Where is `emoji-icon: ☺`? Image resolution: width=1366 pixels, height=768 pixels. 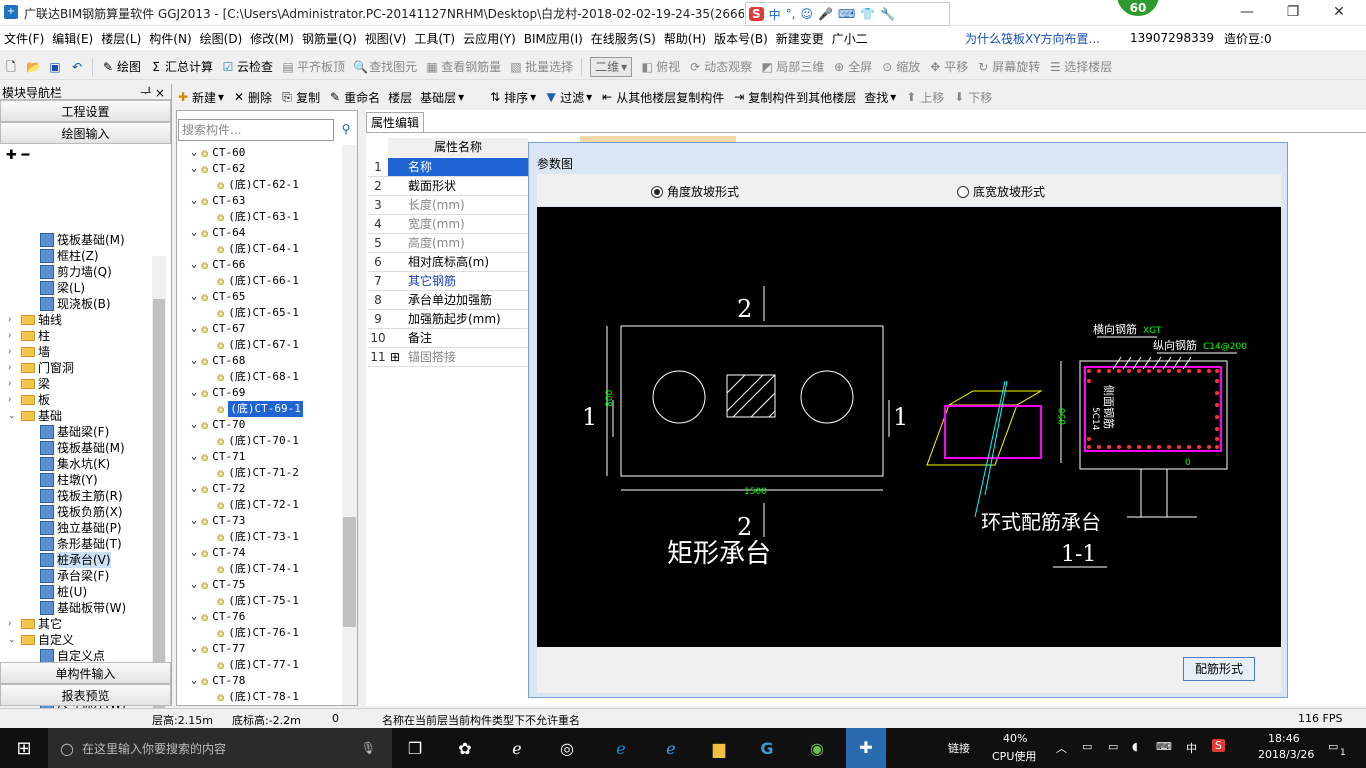 emoji-icon: ☺ is located at coordinates (807, 14).